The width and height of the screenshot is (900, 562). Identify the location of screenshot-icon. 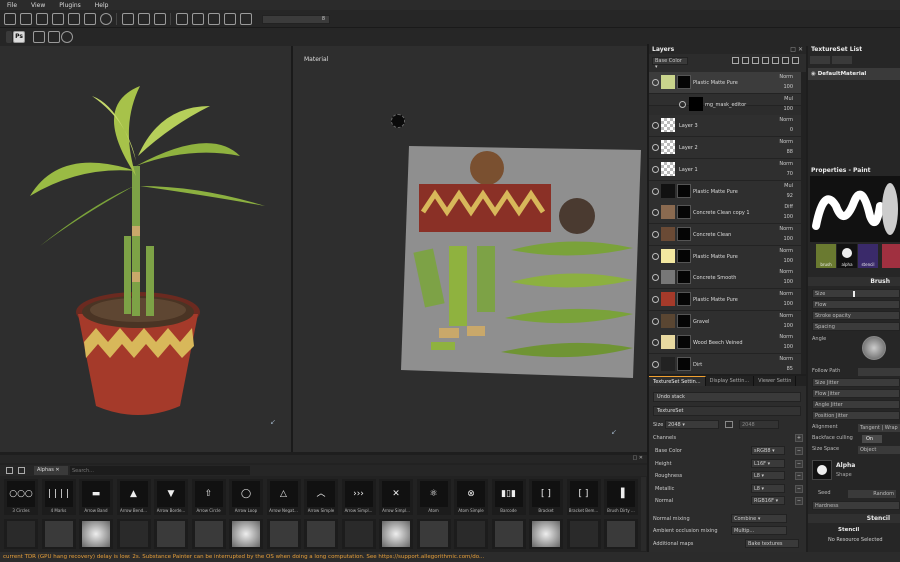
(246, 19).